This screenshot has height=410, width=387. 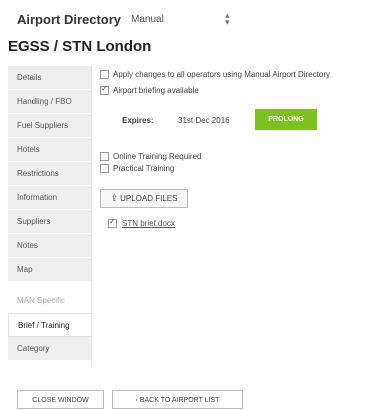 I want to click on practical-training-checkbox, so click(x=104, y=168).